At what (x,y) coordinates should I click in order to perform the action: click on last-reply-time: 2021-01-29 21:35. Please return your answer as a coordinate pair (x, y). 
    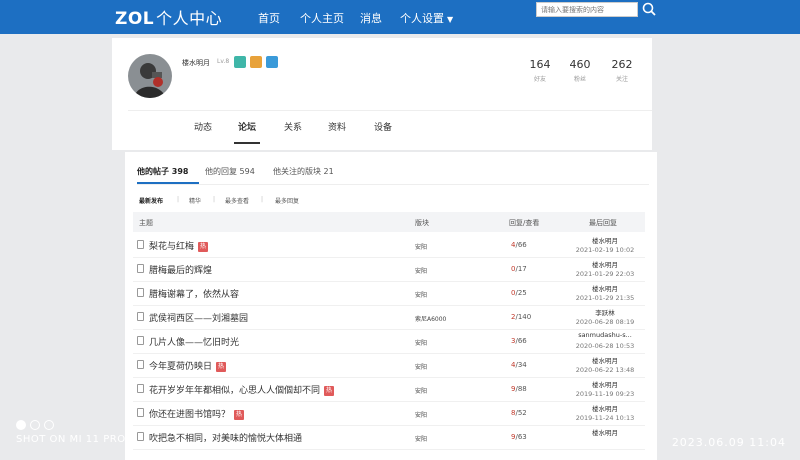
    Looking at the image, I should click on (605, 298).